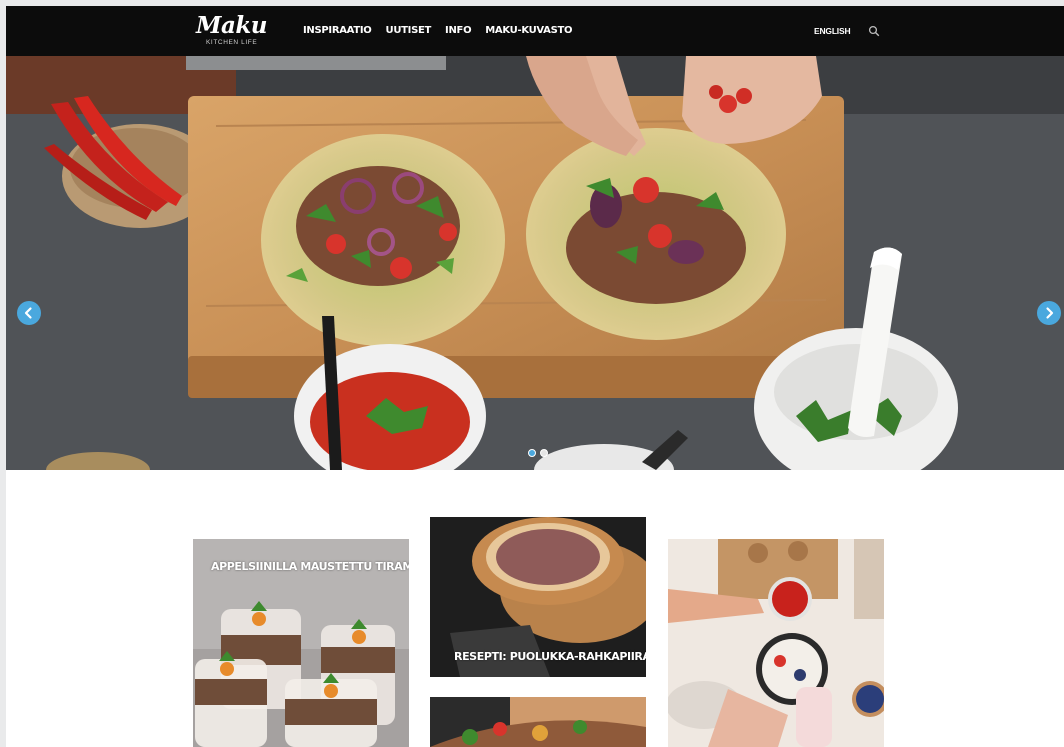 The width and height of the screenshot is (1064, 747). Describe the element at coordinates (310, 566) in the screenshot. I see `card-tiramisu-title: APPELSIINILLA MAUSTETTU TIRAMISU` at that location.